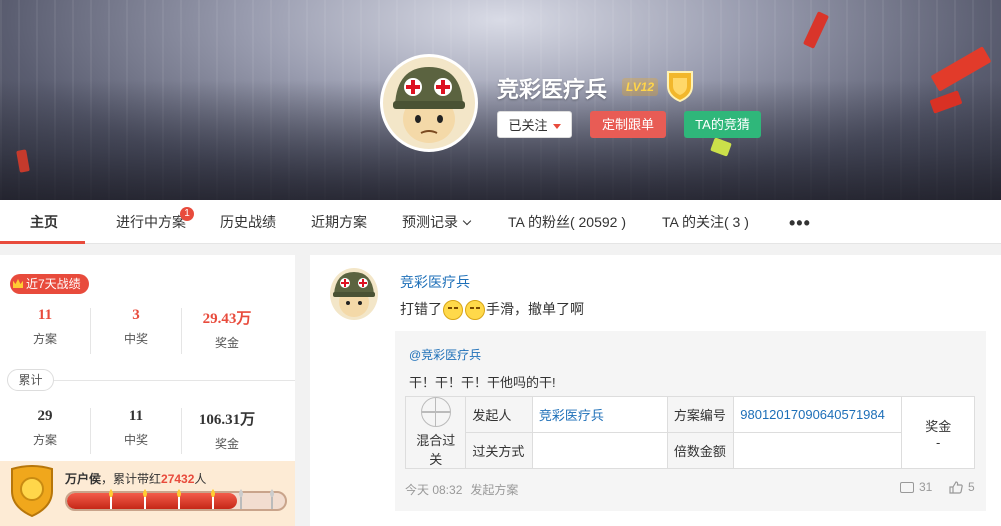  I want to click on post-author-name: 竞彩医疗兵, so click(435, 282).